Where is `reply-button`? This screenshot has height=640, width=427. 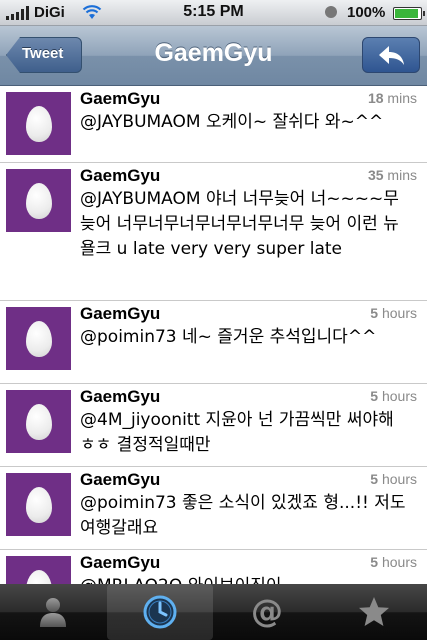 reply-button is located at coordinates (391, 55).